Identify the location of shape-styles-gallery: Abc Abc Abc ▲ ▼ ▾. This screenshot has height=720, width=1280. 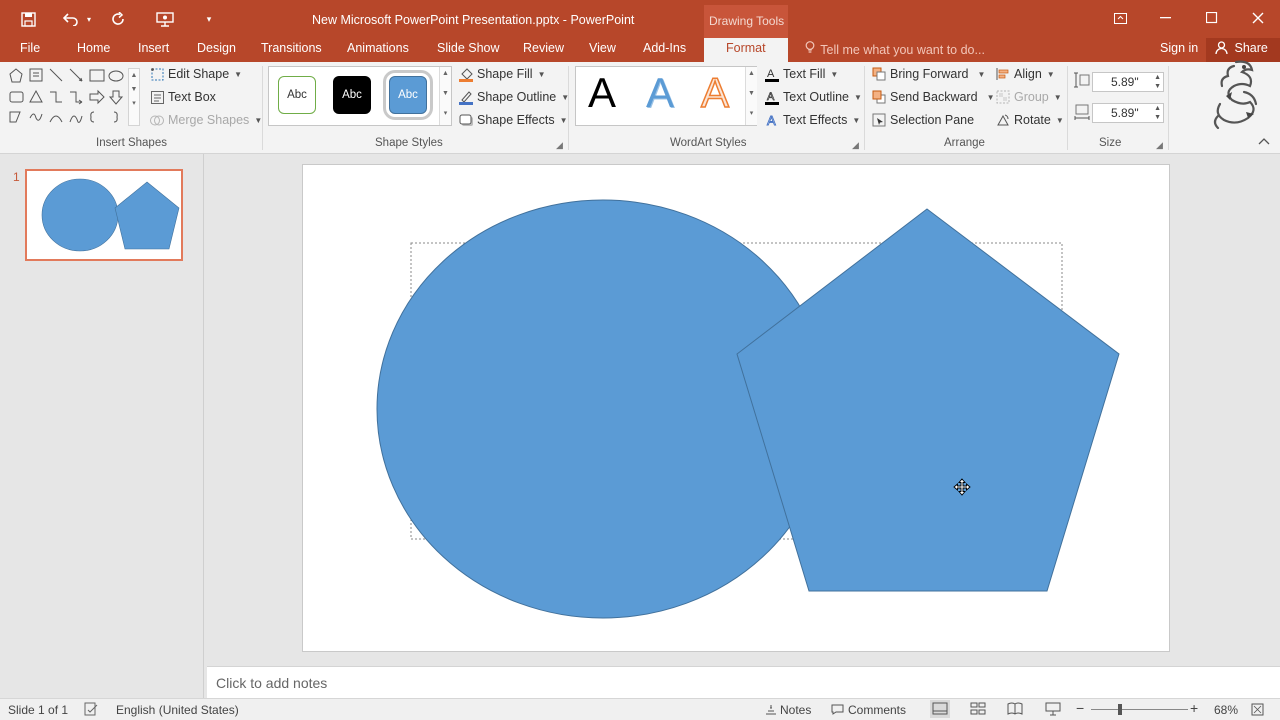
(360, 96).